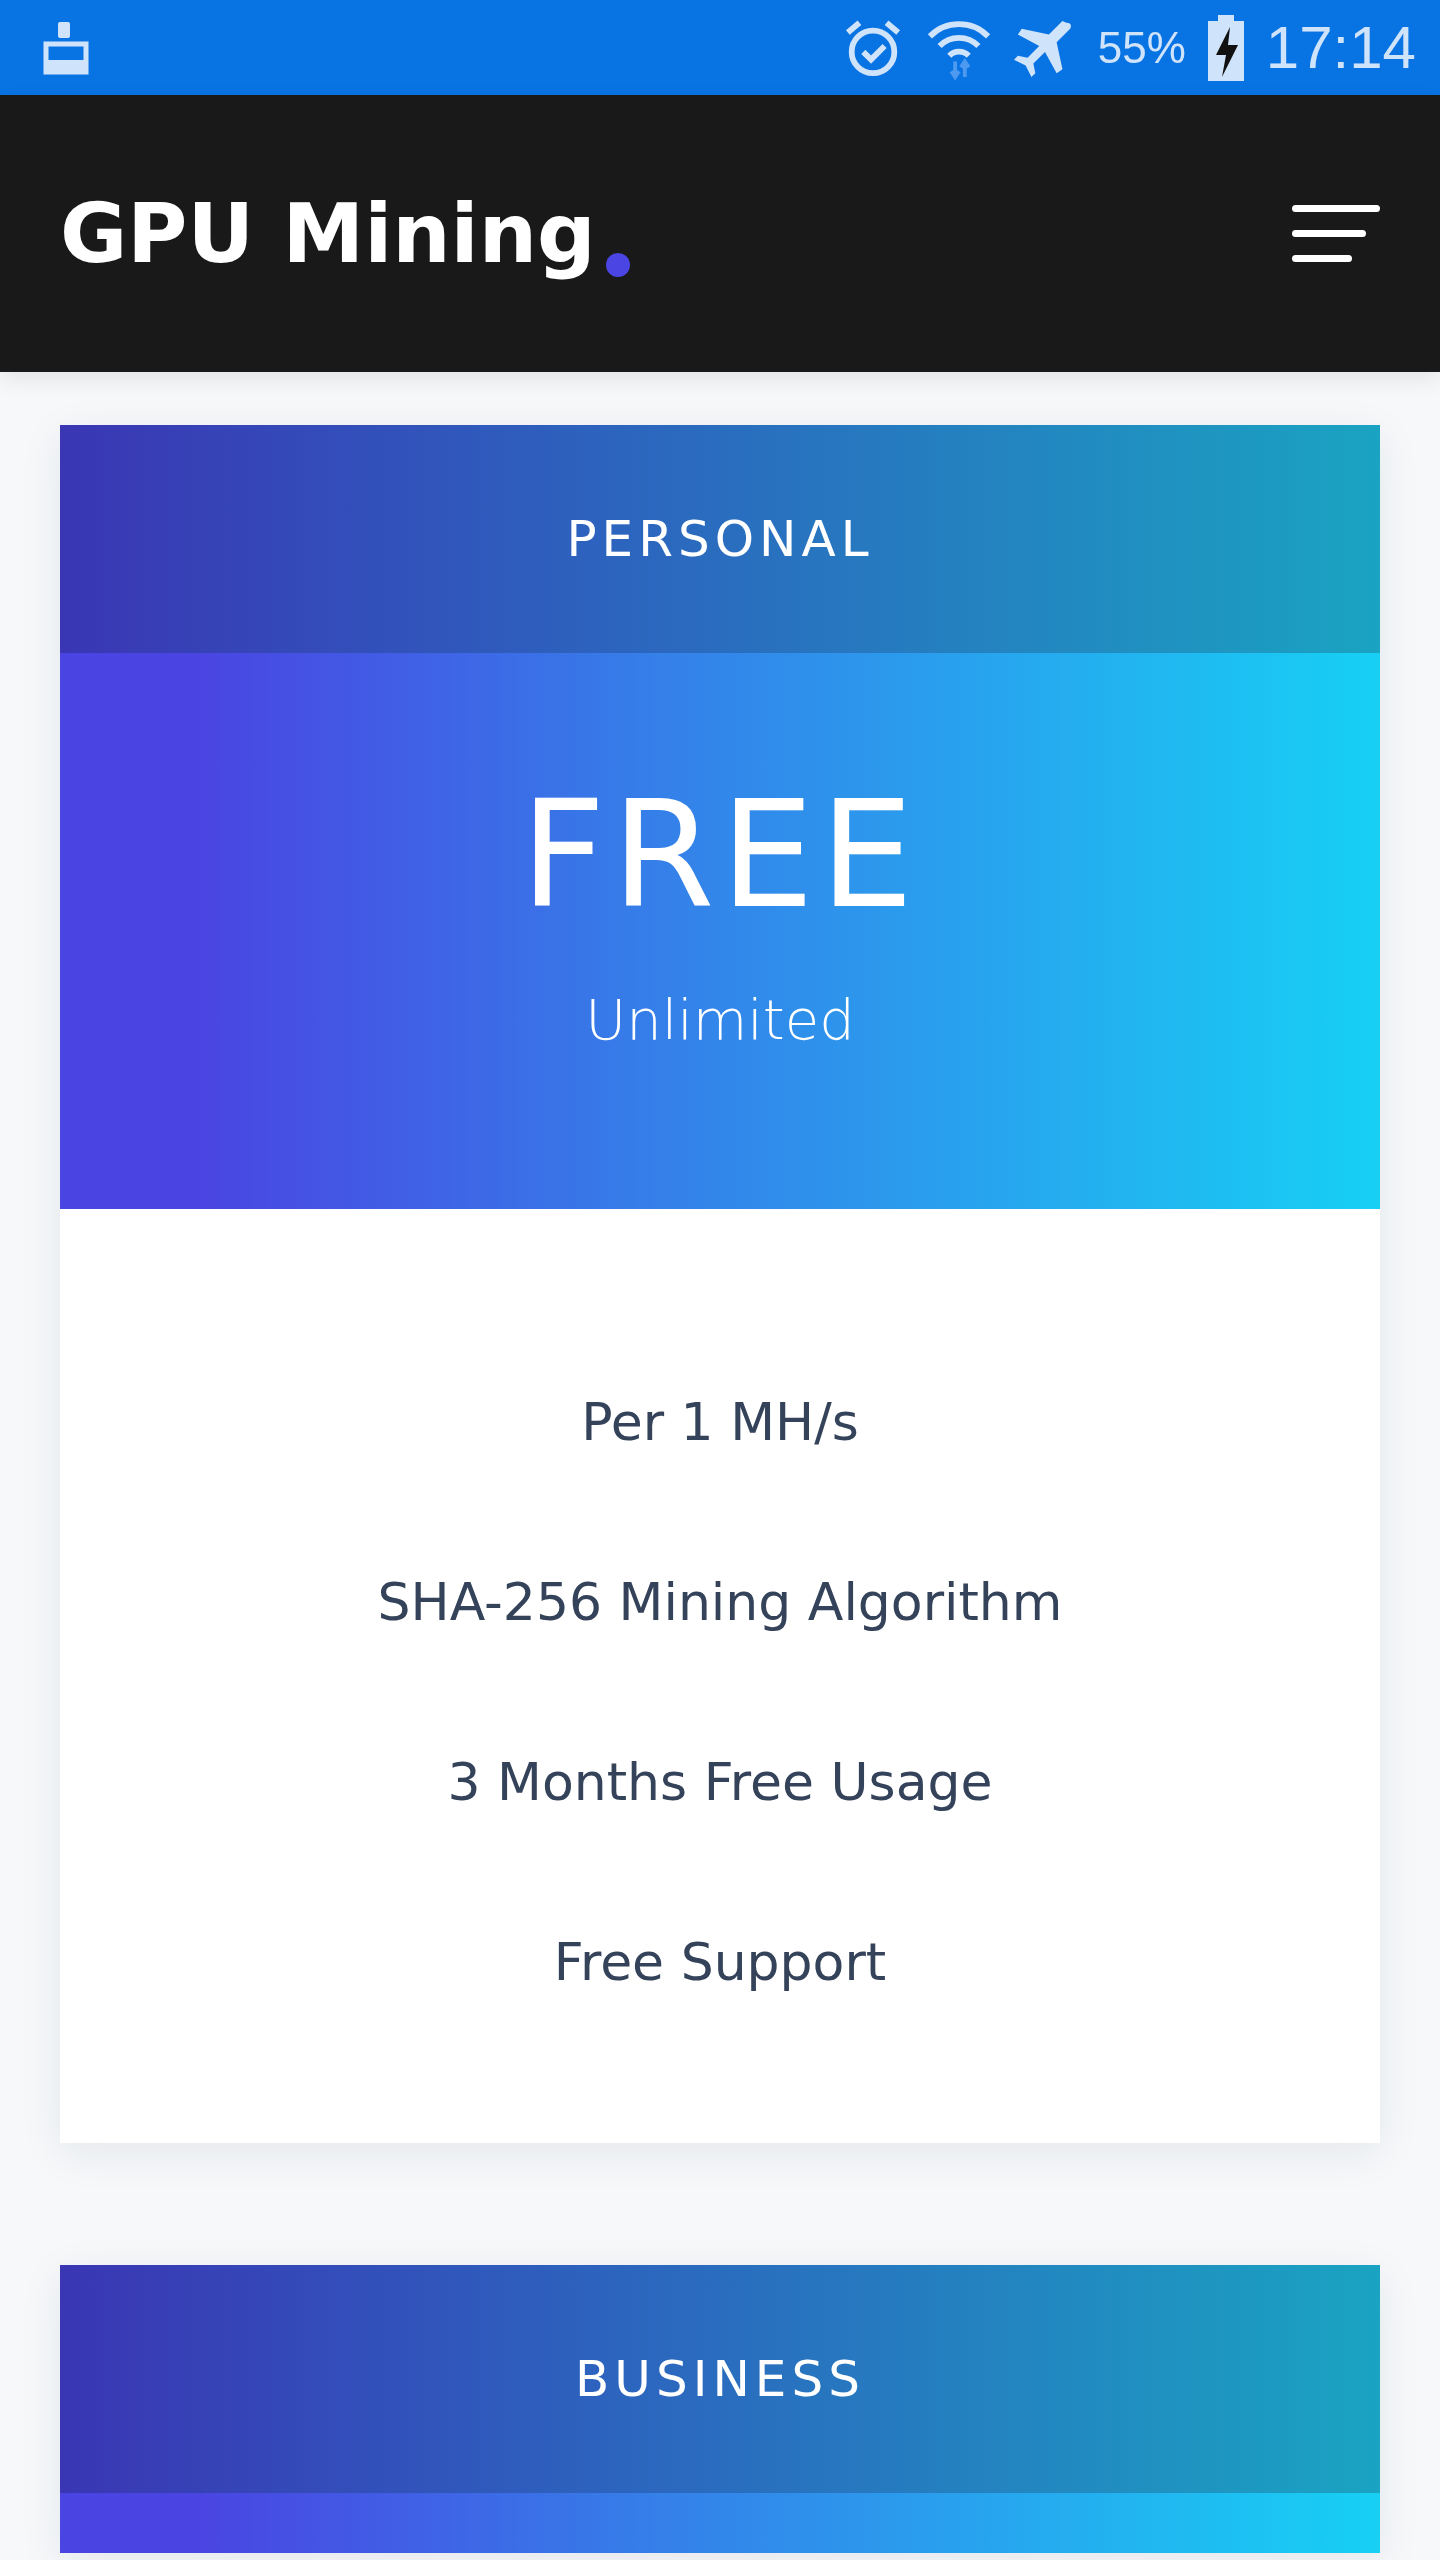 The width and height of the screenshot is (1440, 2560). What do you see at coordinates (720, 1422) in the screenshot?
I see `plan-feature: Per 1 MH/s` at bounding box center [720, 1422].